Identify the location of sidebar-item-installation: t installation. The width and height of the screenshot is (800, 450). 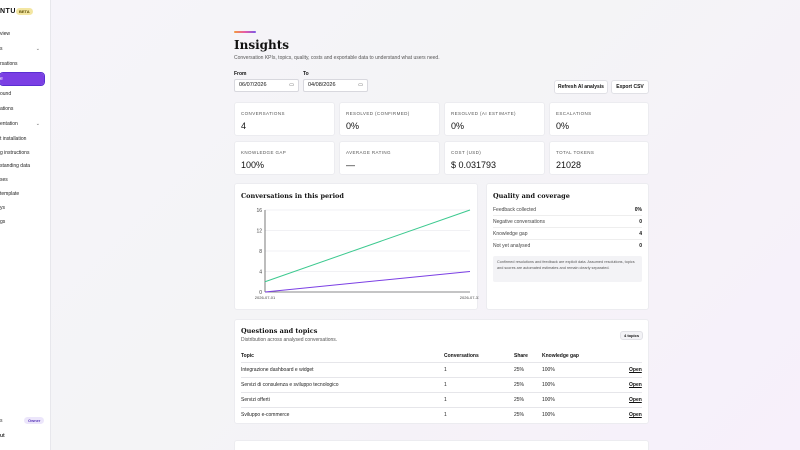
(23, 139).